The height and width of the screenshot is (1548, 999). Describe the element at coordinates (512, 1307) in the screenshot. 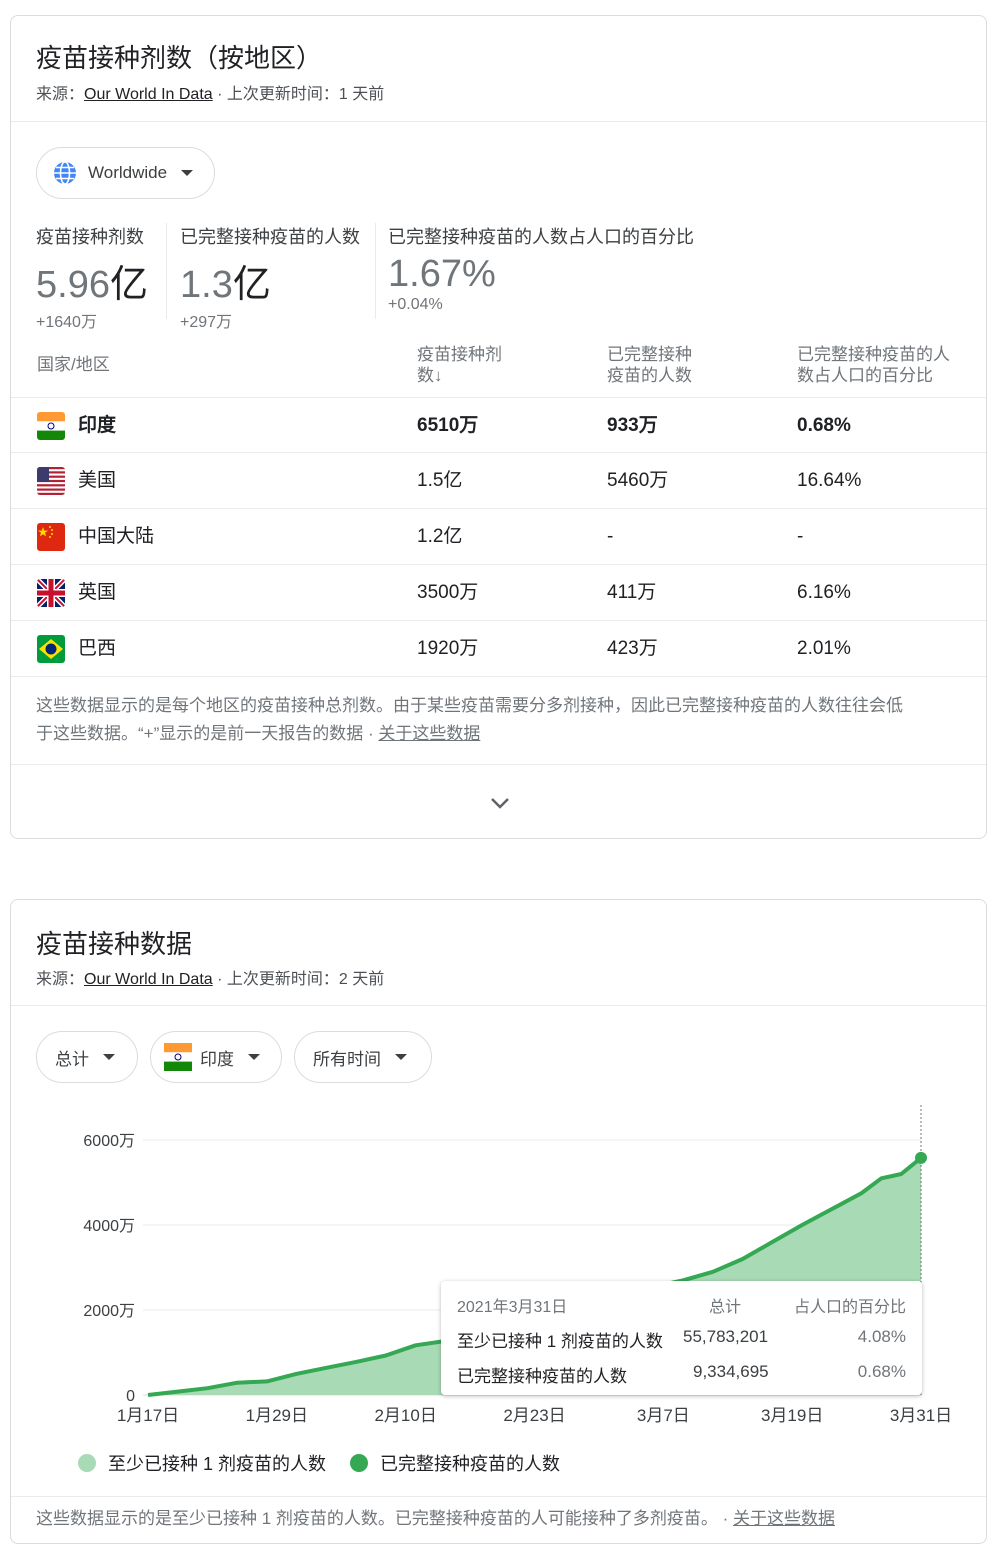

I see `tooltip-date: 2021年3月31日` at that location.